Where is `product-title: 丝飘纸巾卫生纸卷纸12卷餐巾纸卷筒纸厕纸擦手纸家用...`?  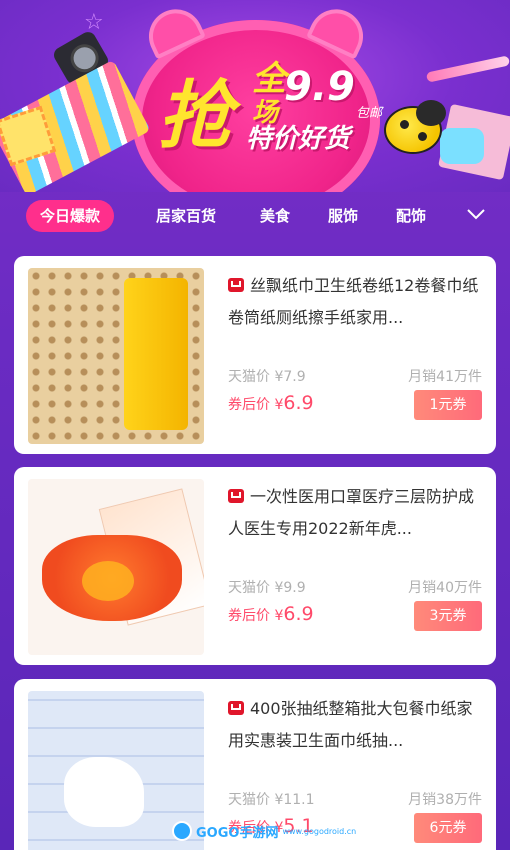 product-title: 丝飘纸巾卫生纸卷纸12卷餐巾纸卷筒纸厕纸擦手纸家用... is located at coordinates (357, 302).